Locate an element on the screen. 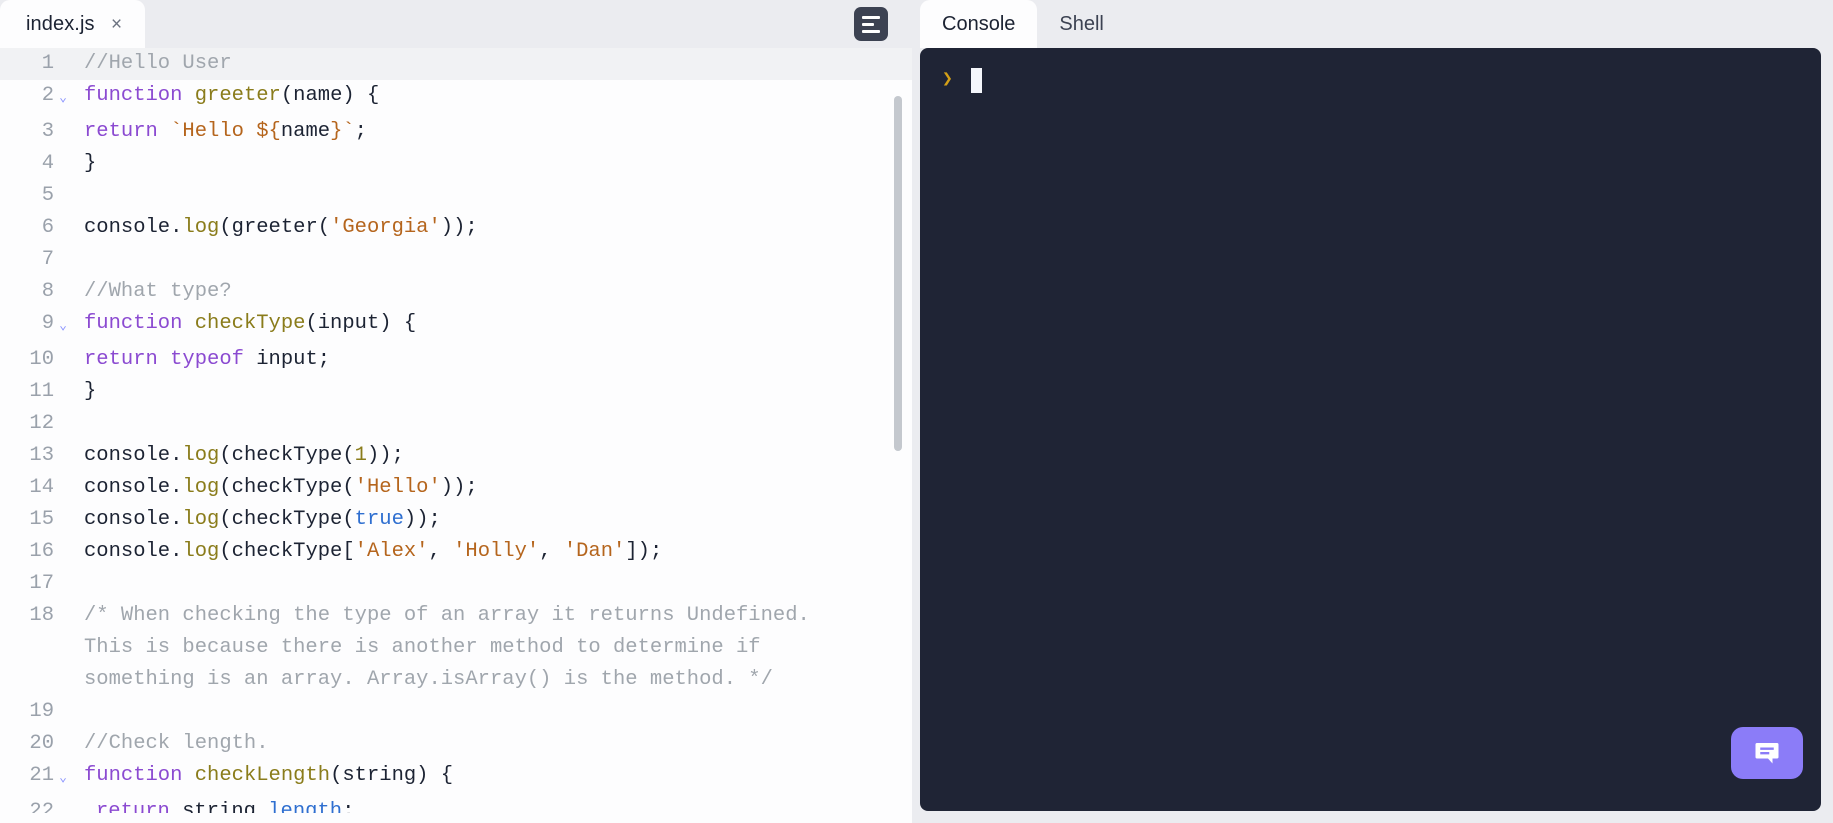  token-string: }` is located at coordinates (342, 131).